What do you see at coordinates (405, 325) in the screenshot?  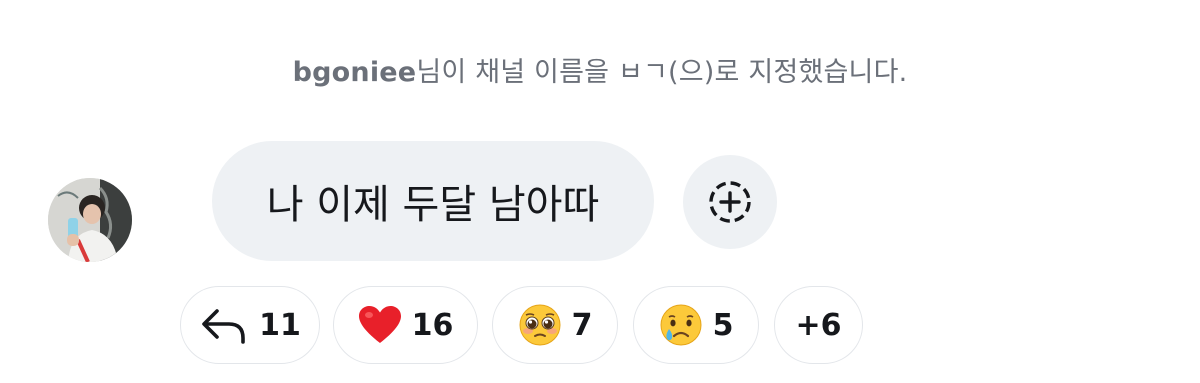 I see `reaction-chip-heart: 16` at bounding box center [405, 325].